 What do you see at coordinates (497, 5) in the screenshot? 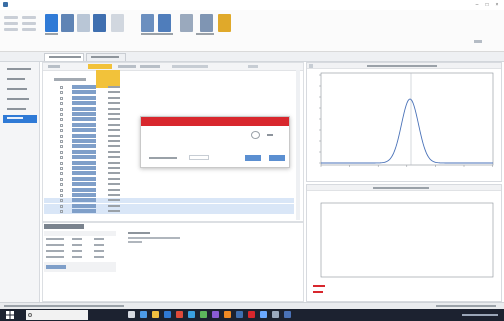
I see `close-button: ×` at bounding box center [497, 5].